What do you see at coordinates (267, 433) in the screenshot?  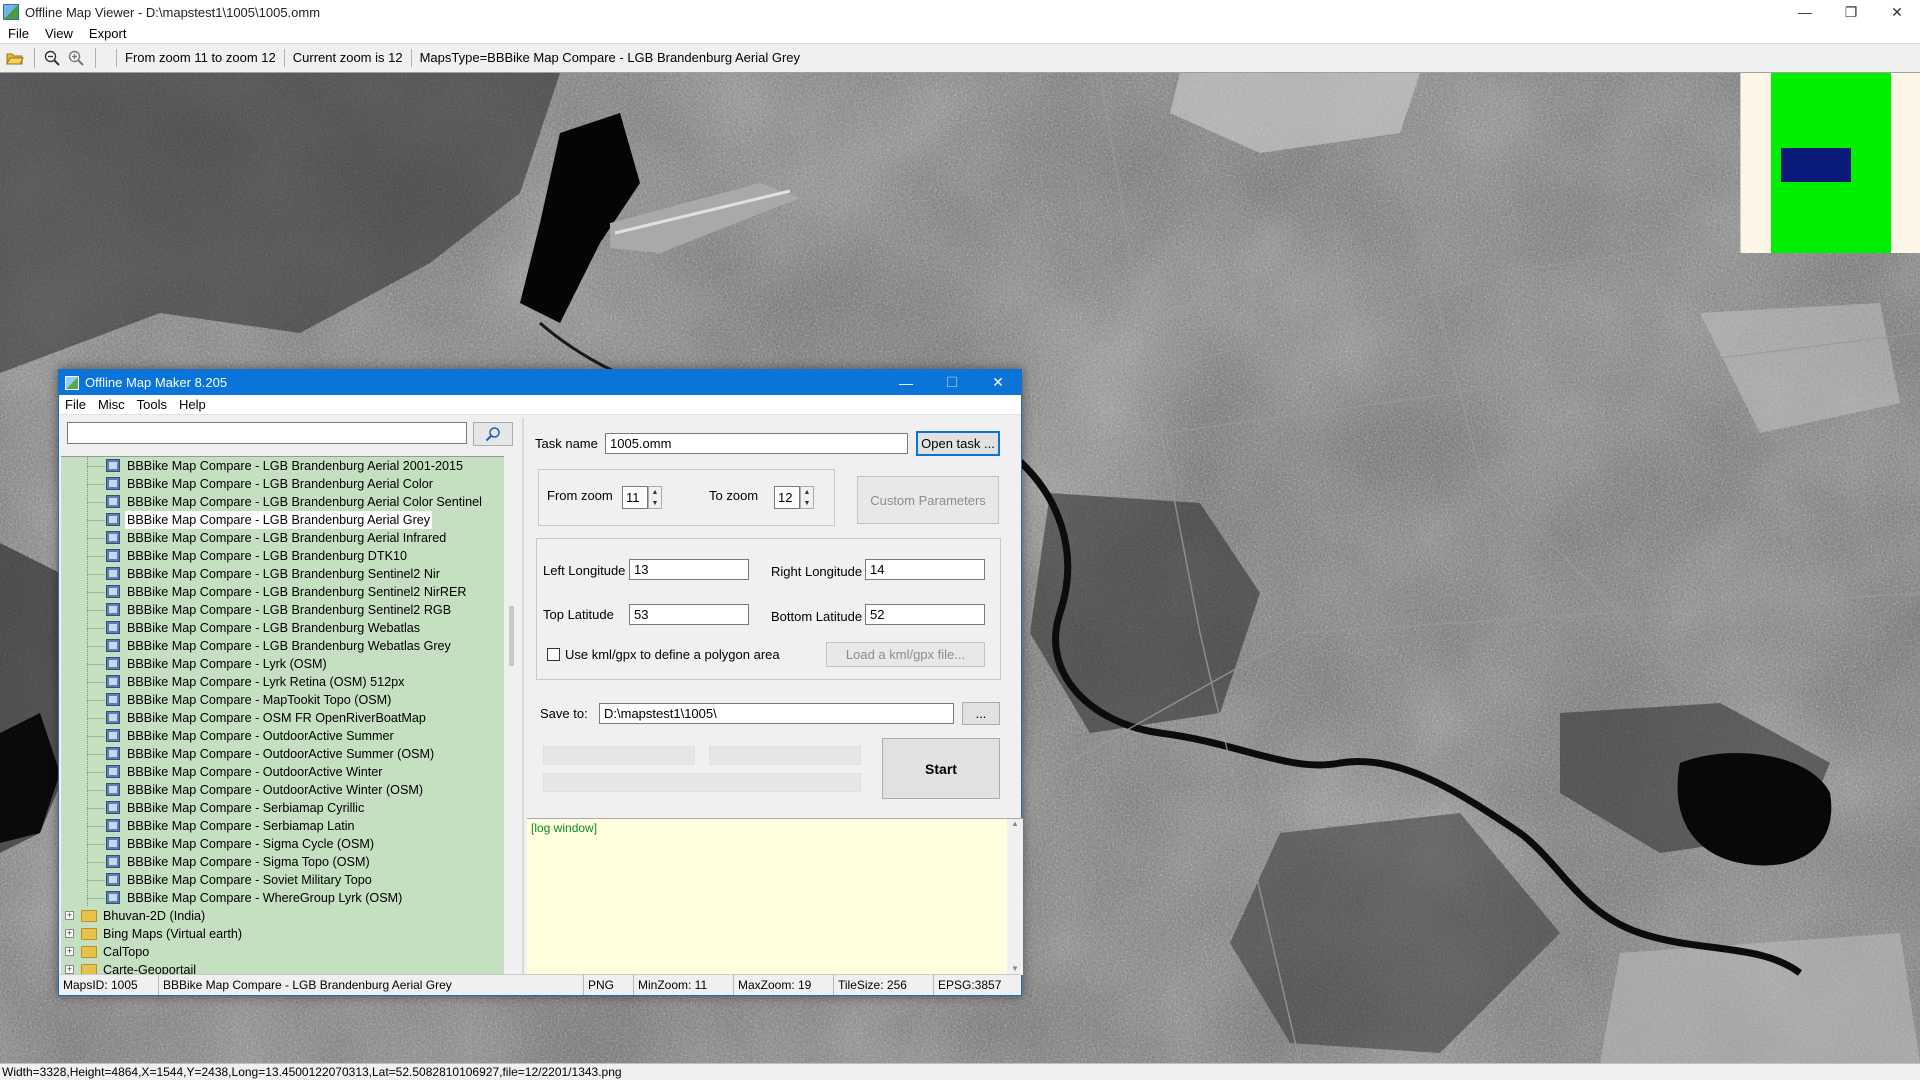 I see `map-search-input` at bounding box center [267, 433].